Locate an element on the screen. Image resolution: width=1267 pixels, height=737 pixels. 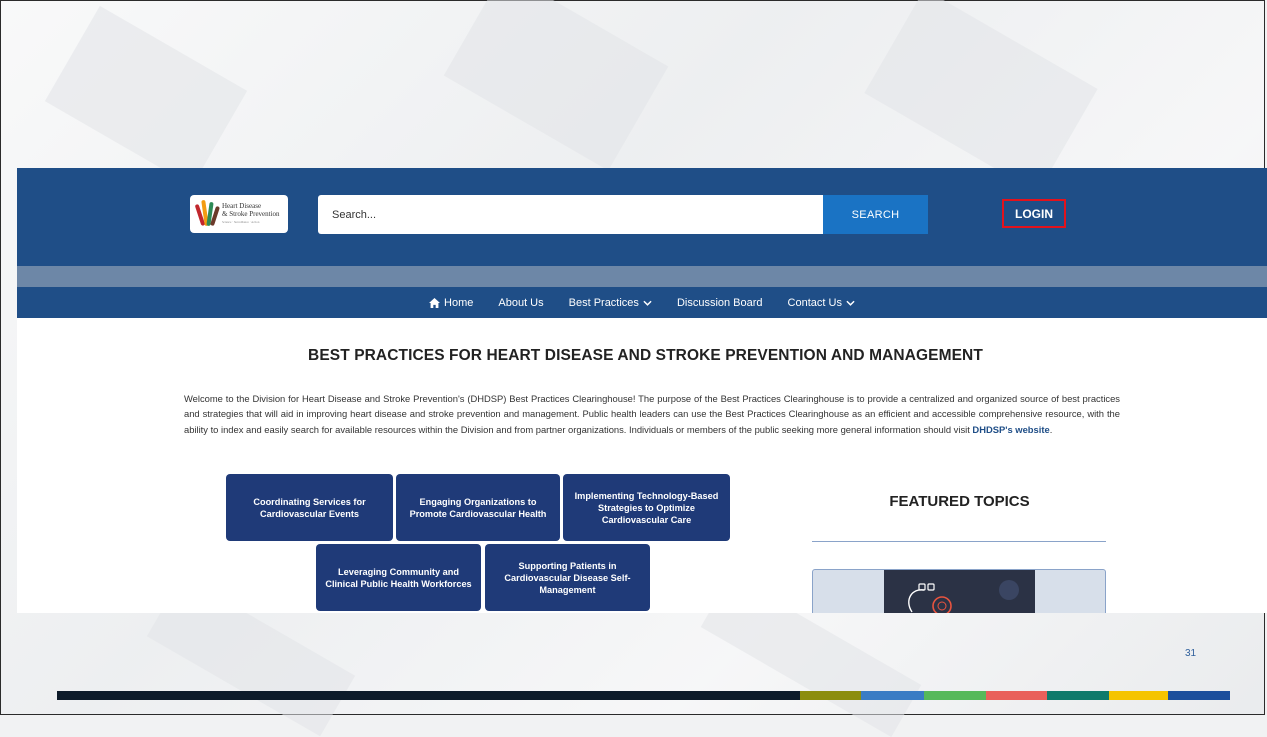
login-button: LOGIN is located at coordinates (1034, 213).